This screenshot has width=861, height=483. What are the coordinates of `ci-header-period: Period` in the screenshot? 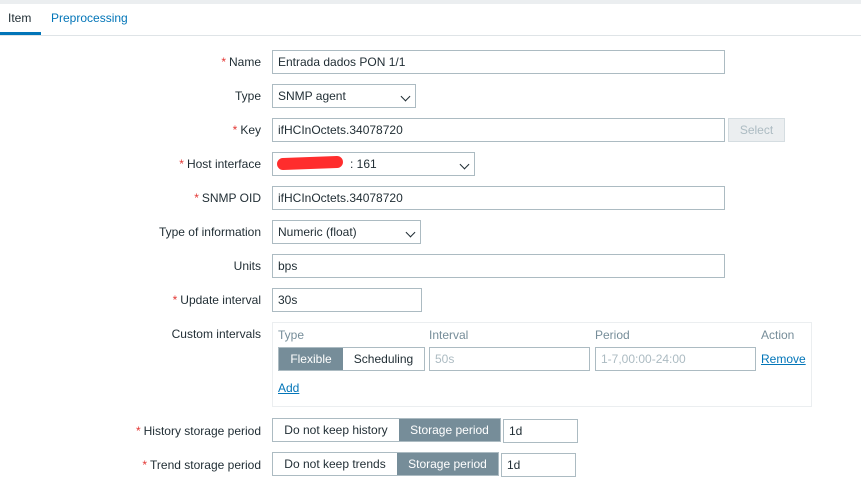 It's located at (612, 335).